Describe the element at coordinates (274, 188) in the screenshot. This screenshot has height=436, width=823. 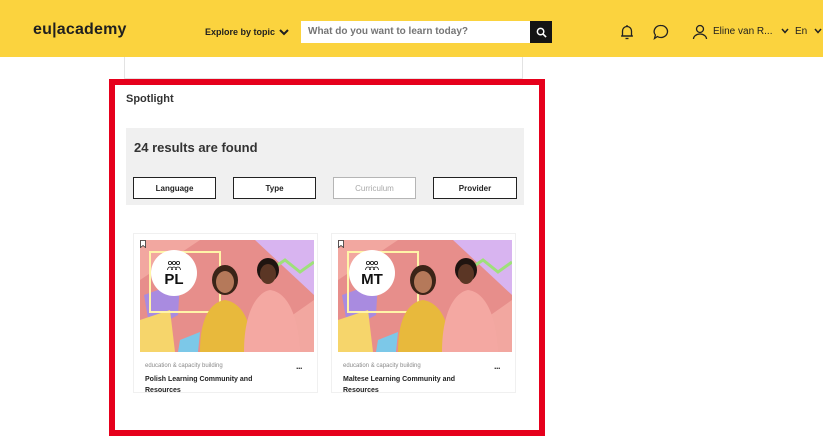
I see `type-filter-button: Type` at that location.